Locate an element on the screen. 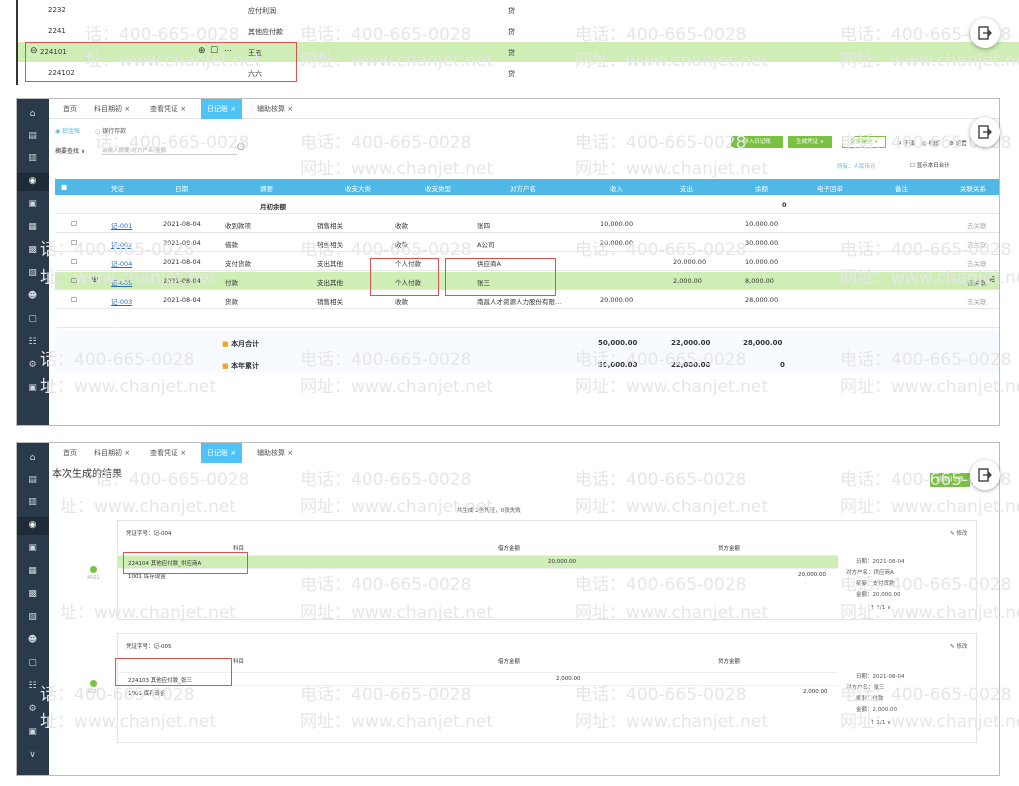  voucher-link: 记-004 is located at coordinates (121, 263).